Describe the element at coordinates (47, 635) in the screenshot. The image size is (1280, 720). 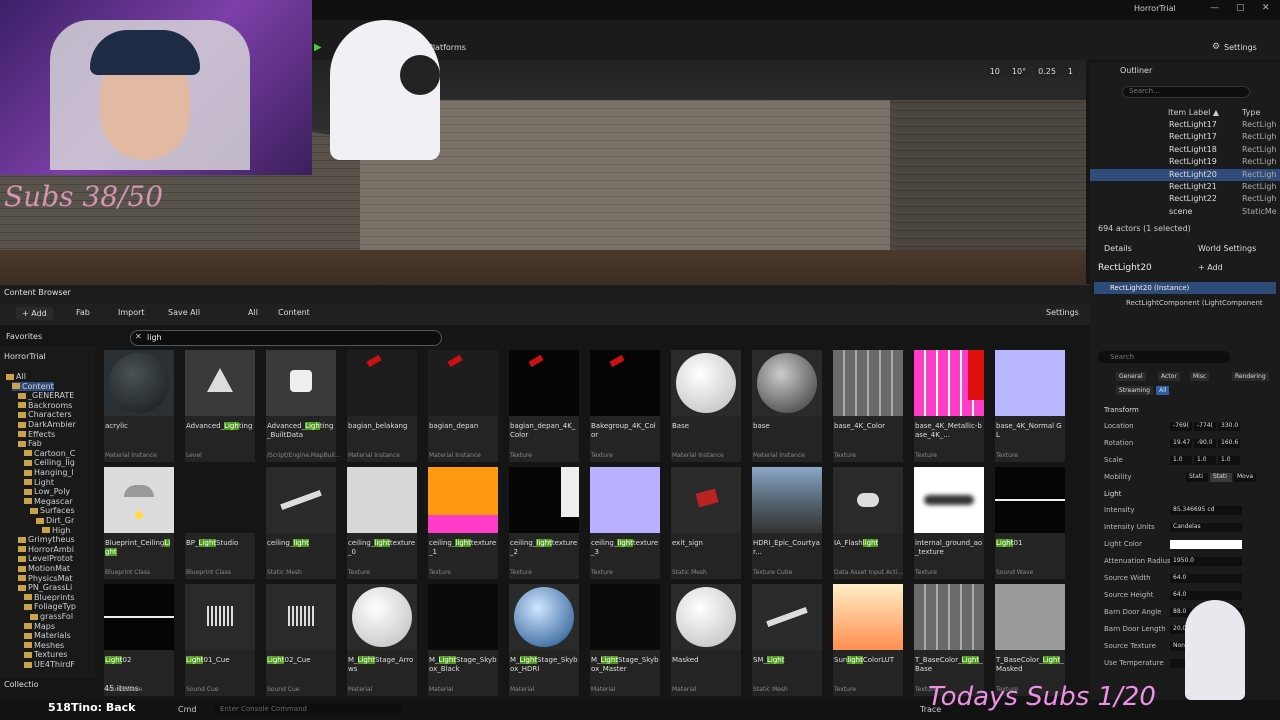
I see `tree-folder: Materials` at that location.